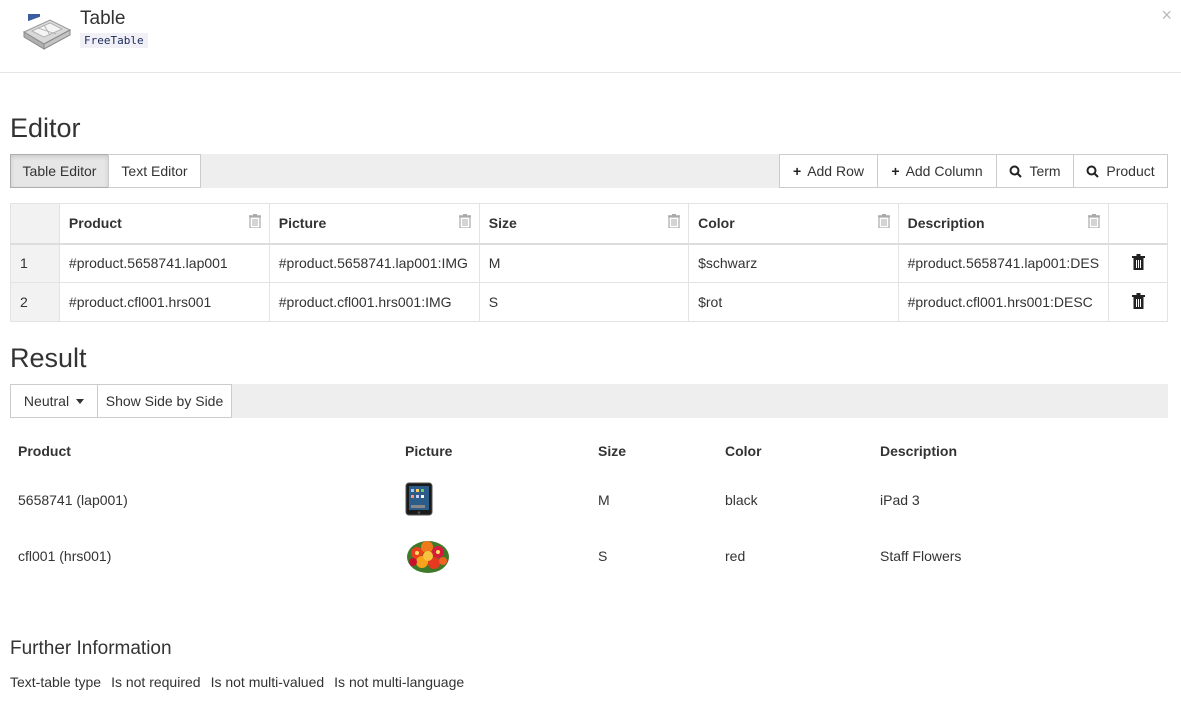  Describe the element at coordinates (154, 171) in the screenshot. I see `tab-text-editor: Text Editor` at that location.